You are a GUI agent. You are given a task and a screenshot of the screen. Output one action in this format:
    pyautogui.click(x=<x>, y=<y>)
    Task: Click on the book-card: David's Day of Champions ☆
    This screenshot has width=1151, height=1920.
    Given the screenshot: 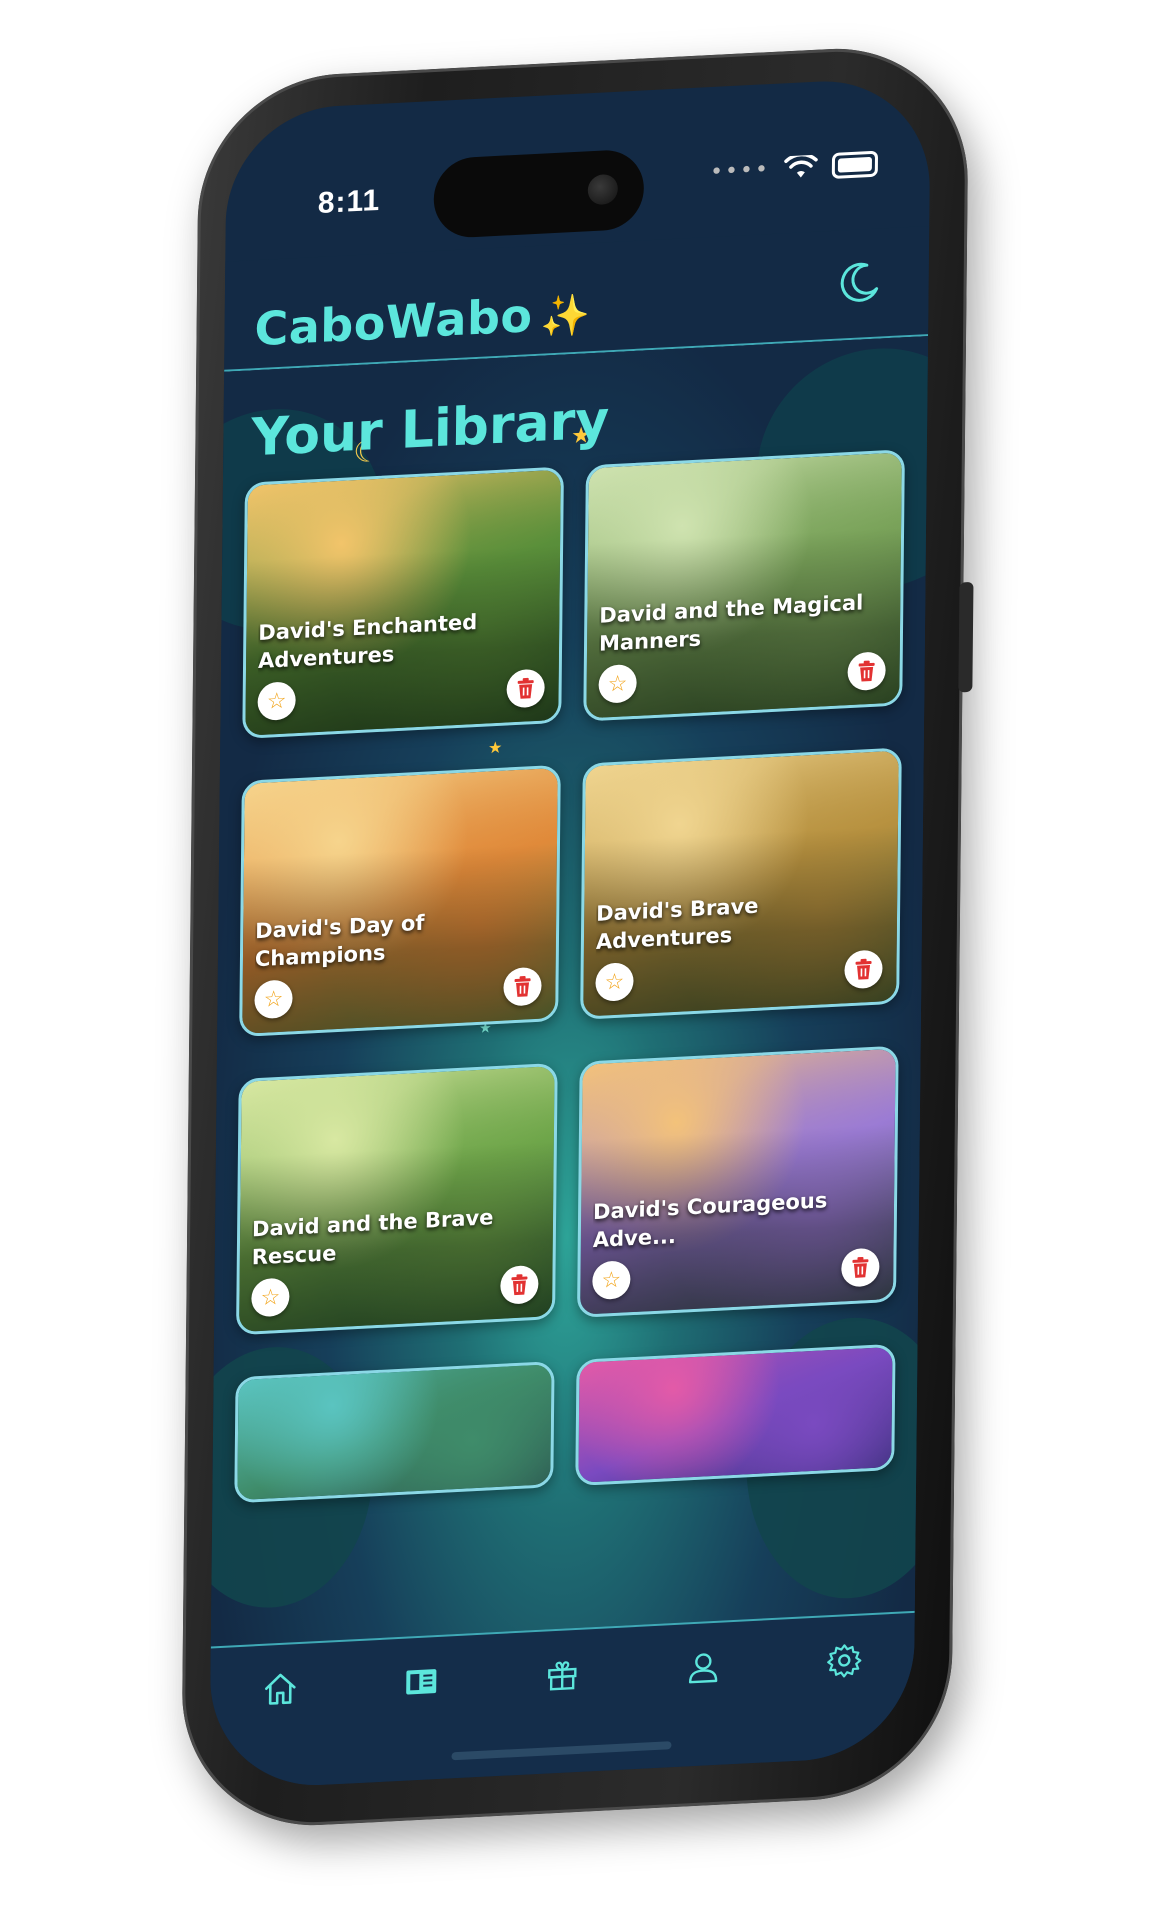 What is the action you would take?
    pyautogui.click(x=400, y=901)
    